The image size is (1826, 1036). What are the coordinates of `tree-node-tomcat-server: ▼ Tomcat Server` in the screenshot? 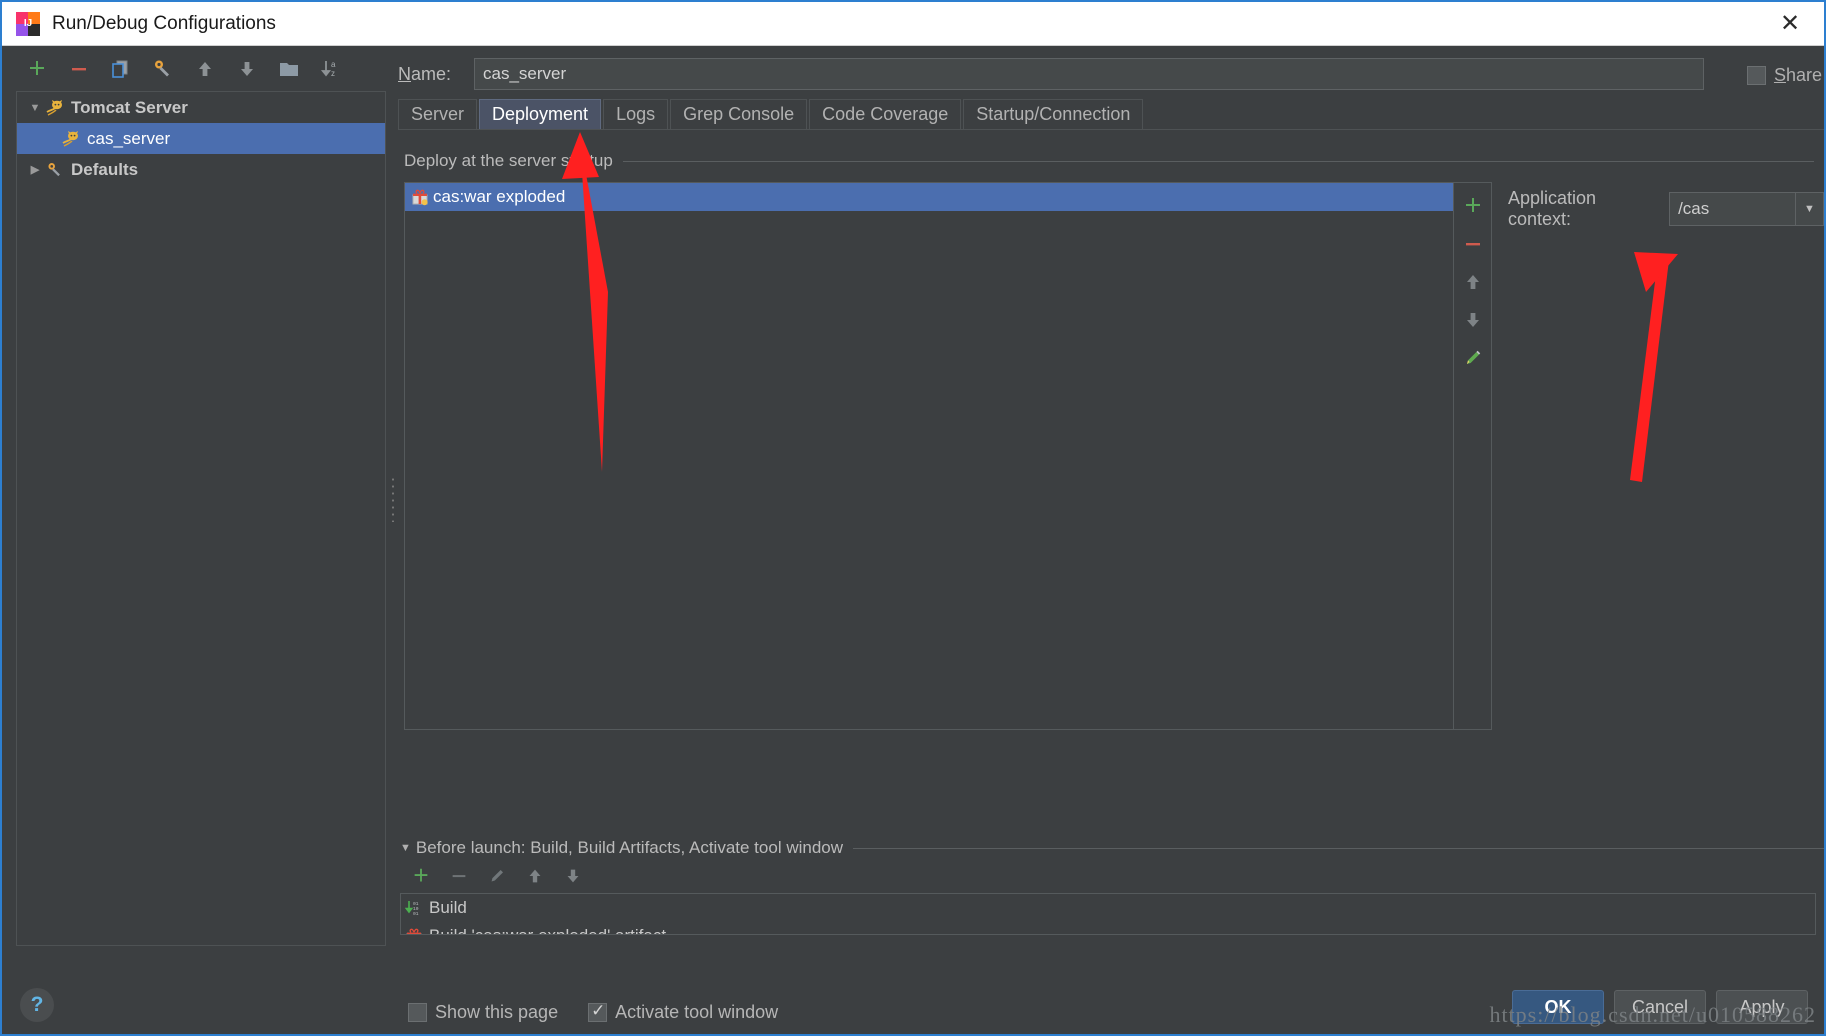 It's located at (201, 107).